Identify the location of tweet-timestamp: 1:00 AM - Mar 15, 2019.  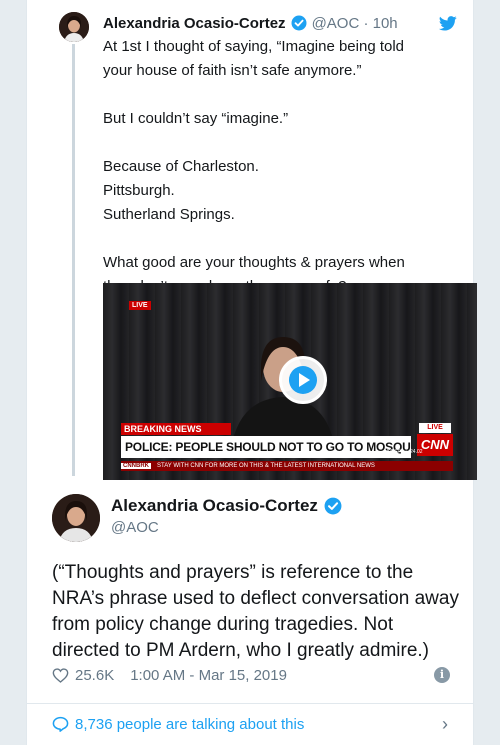
(208, 675).